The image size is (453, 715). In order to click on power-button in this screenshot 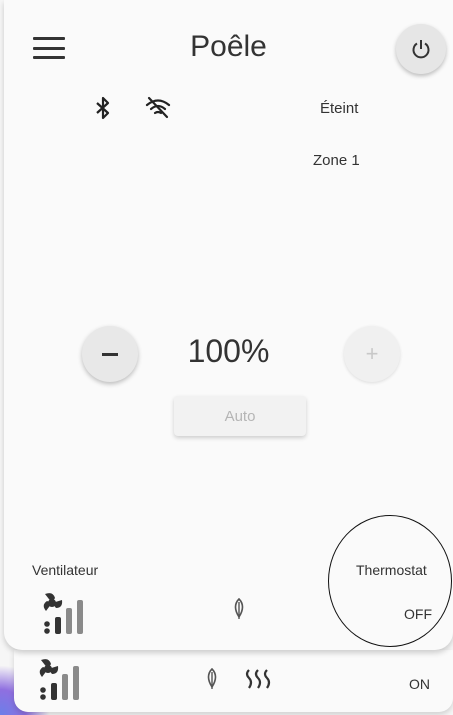, I will do `click(421, 49)`.